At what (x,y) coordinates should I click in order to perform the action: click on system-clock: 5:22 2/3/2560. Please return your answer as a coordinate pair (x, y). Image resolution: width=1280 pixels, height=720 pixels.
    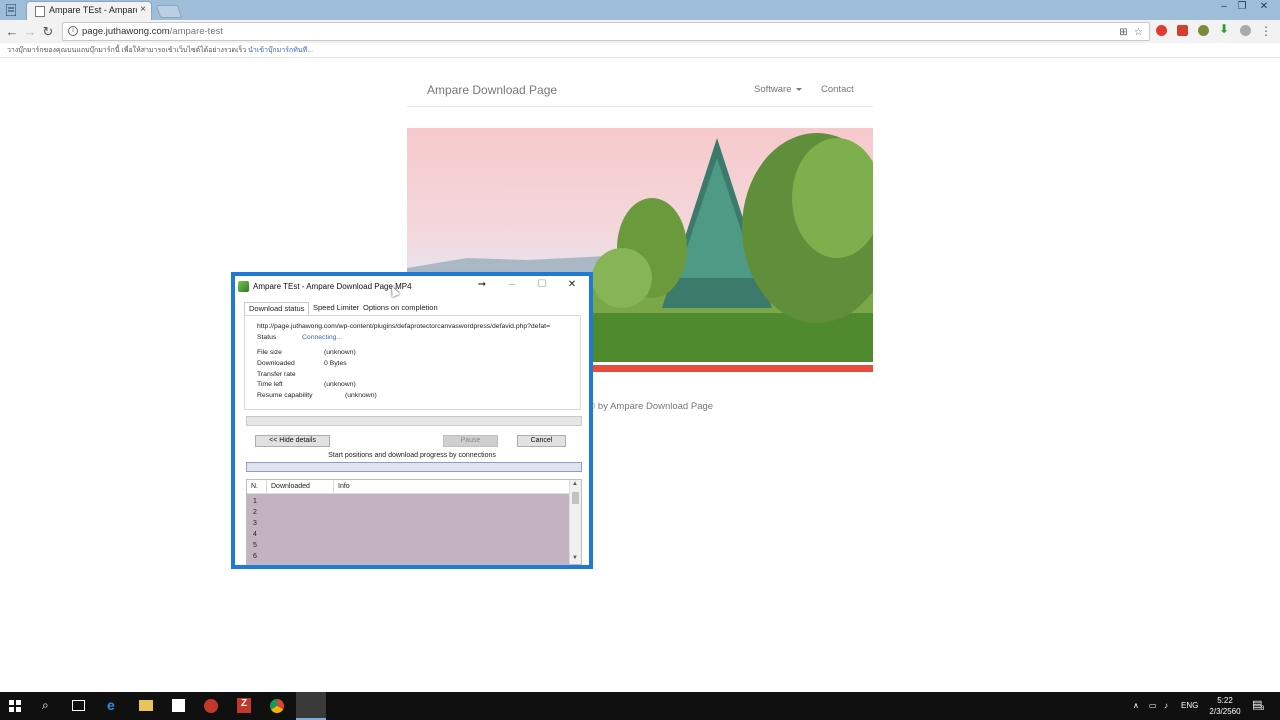
    Looking at the image, I should click on (1225, 706).